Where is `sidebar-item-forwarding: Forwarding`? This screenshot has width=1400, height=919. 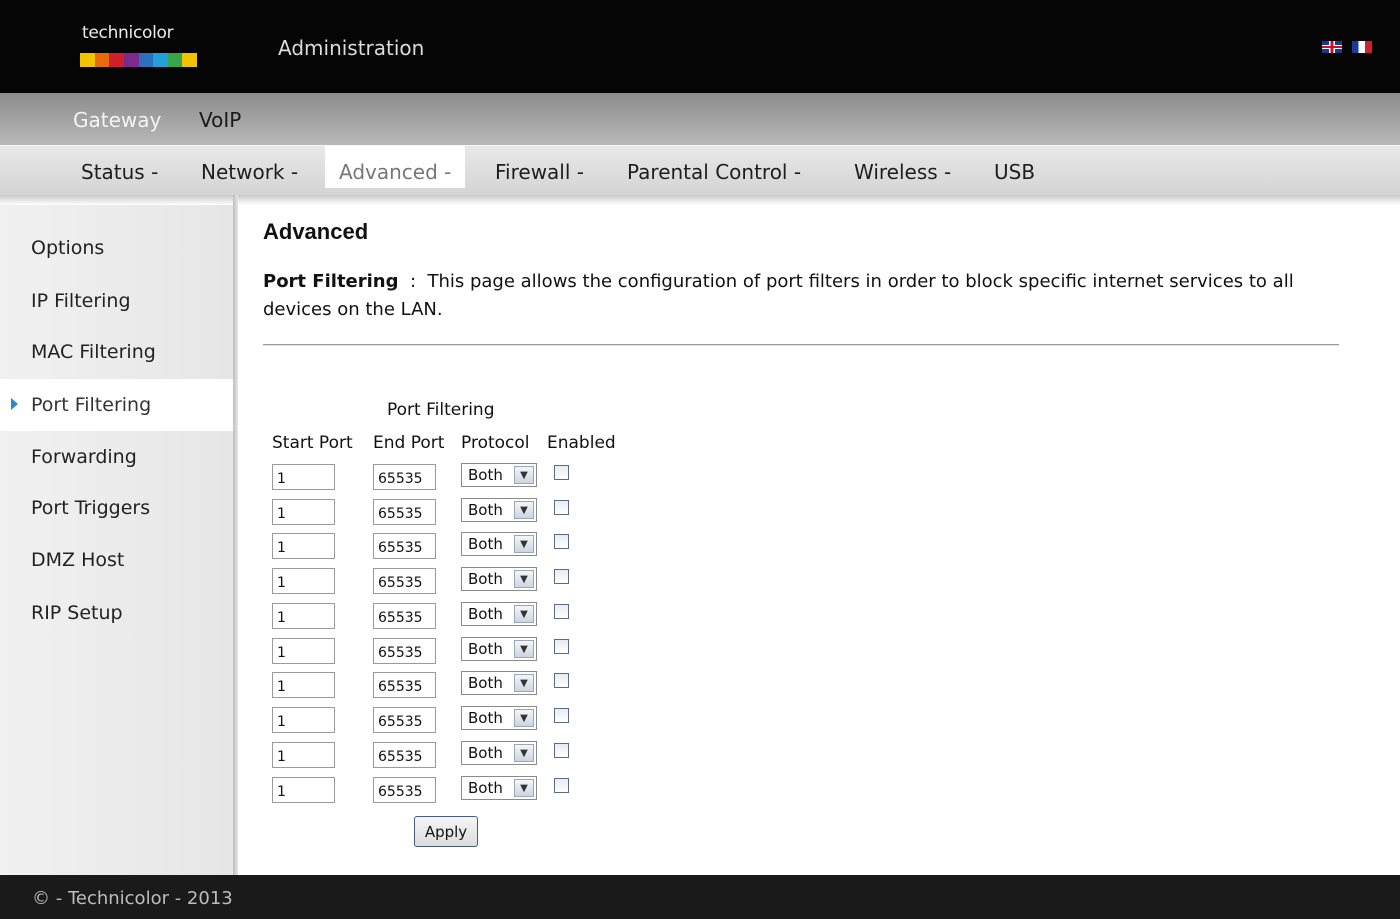
sidebar-item-forwarding: Forwarding is located at coordinates (116, 457).